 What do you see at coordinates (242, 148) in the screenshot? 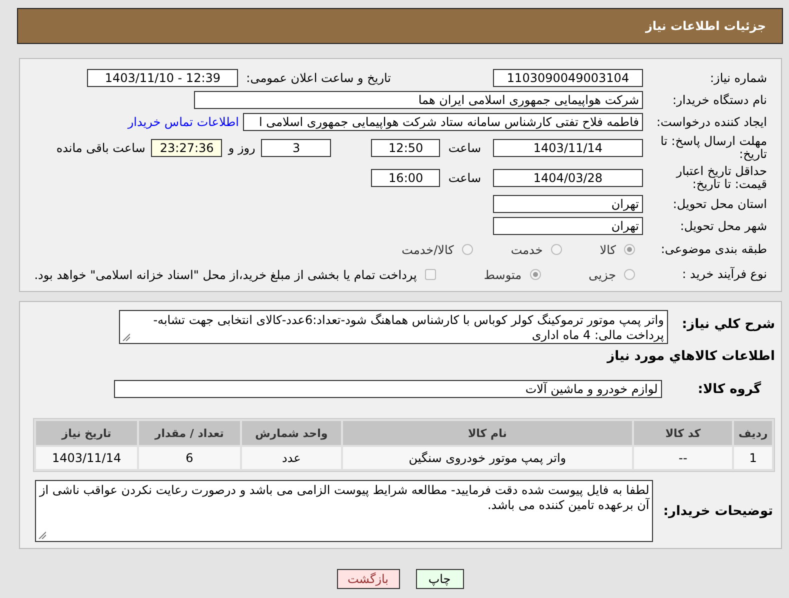
I see `field-label: روز و` at bounding box center [242, 148].